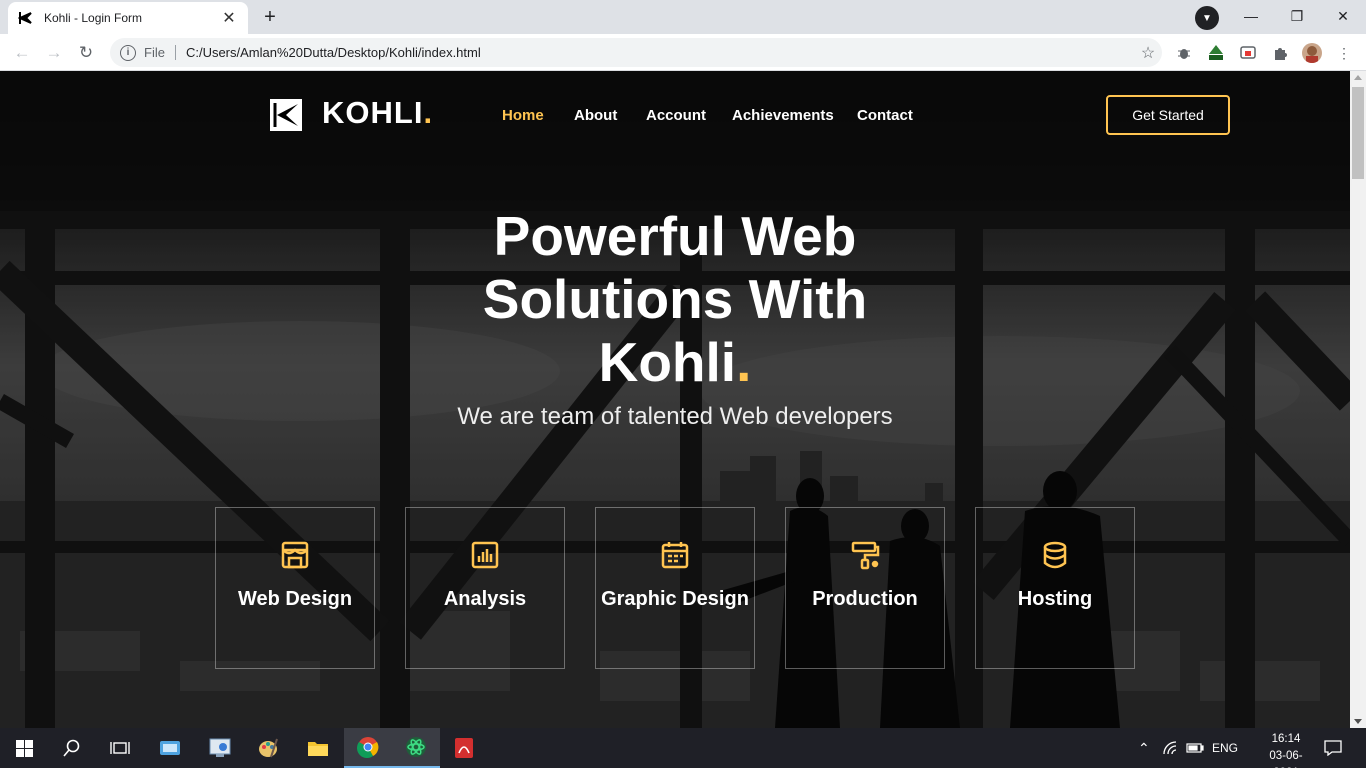 The image size is (1366, 768). I want to click on clock-time: 16:14, so click(1286, 739).